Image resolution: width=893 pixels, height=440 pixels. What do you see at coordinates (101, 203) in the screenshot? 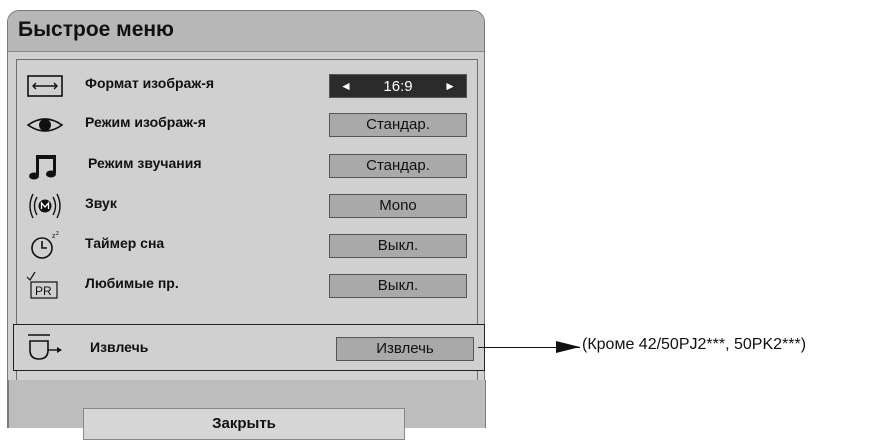
I see `menu-item-label: Звук` at bounding box center [101, 203].